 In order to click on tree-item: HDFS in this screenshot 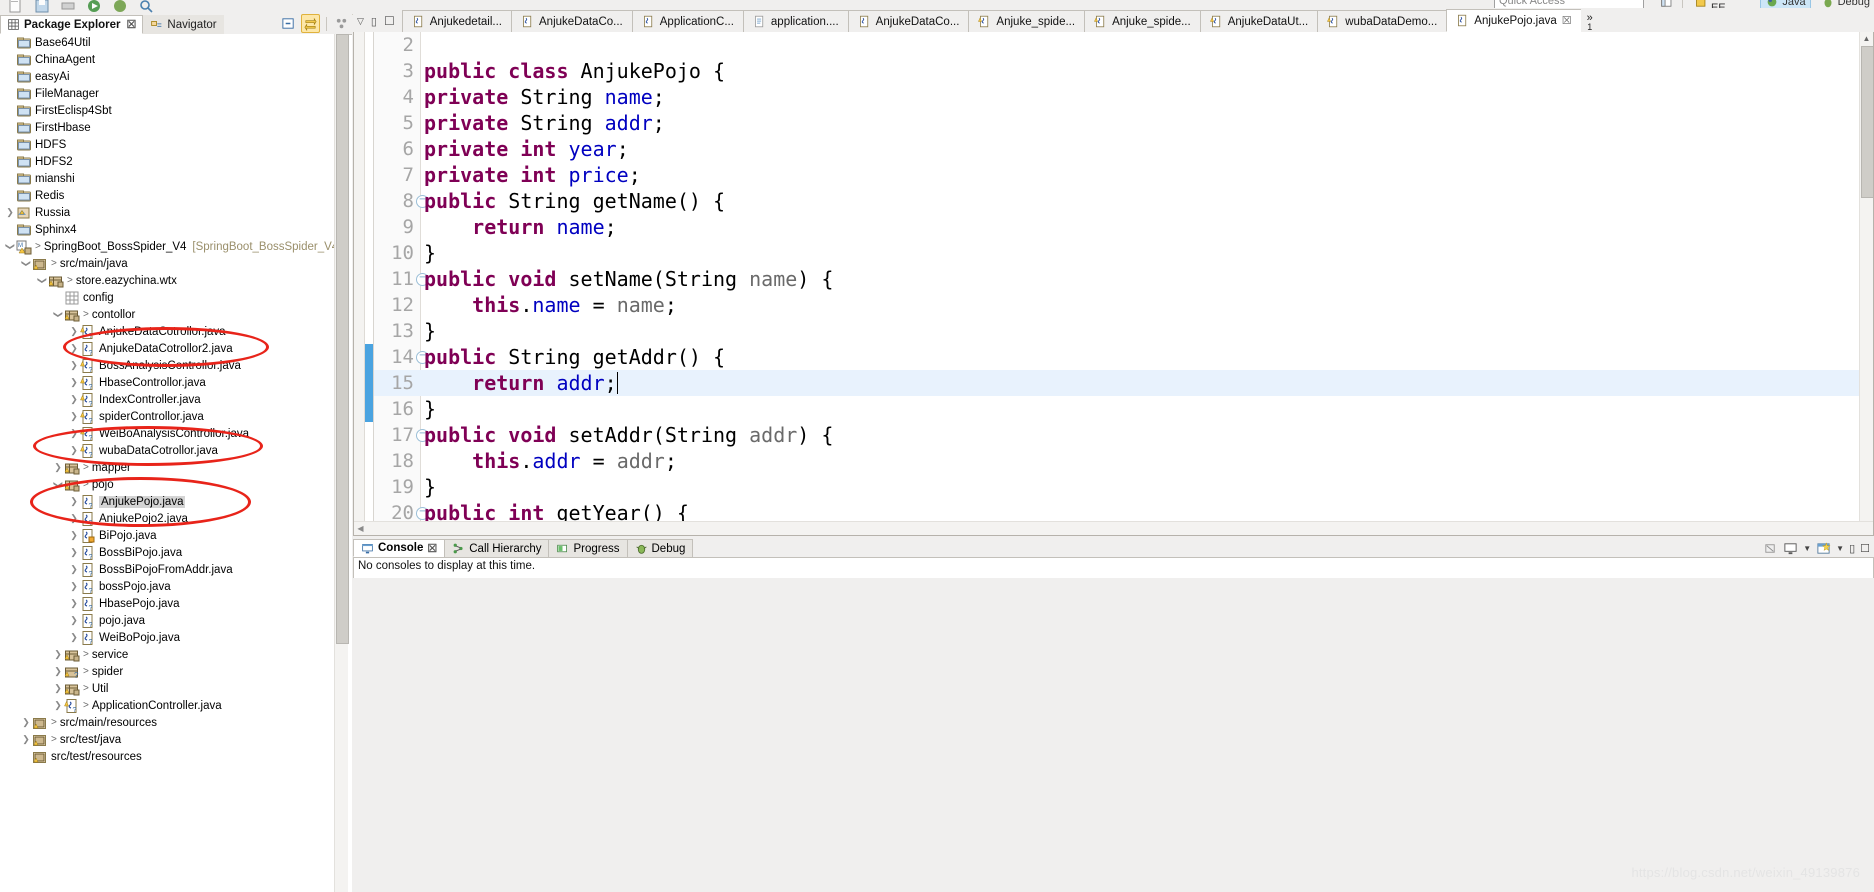, I will do `click(172, 144)`.